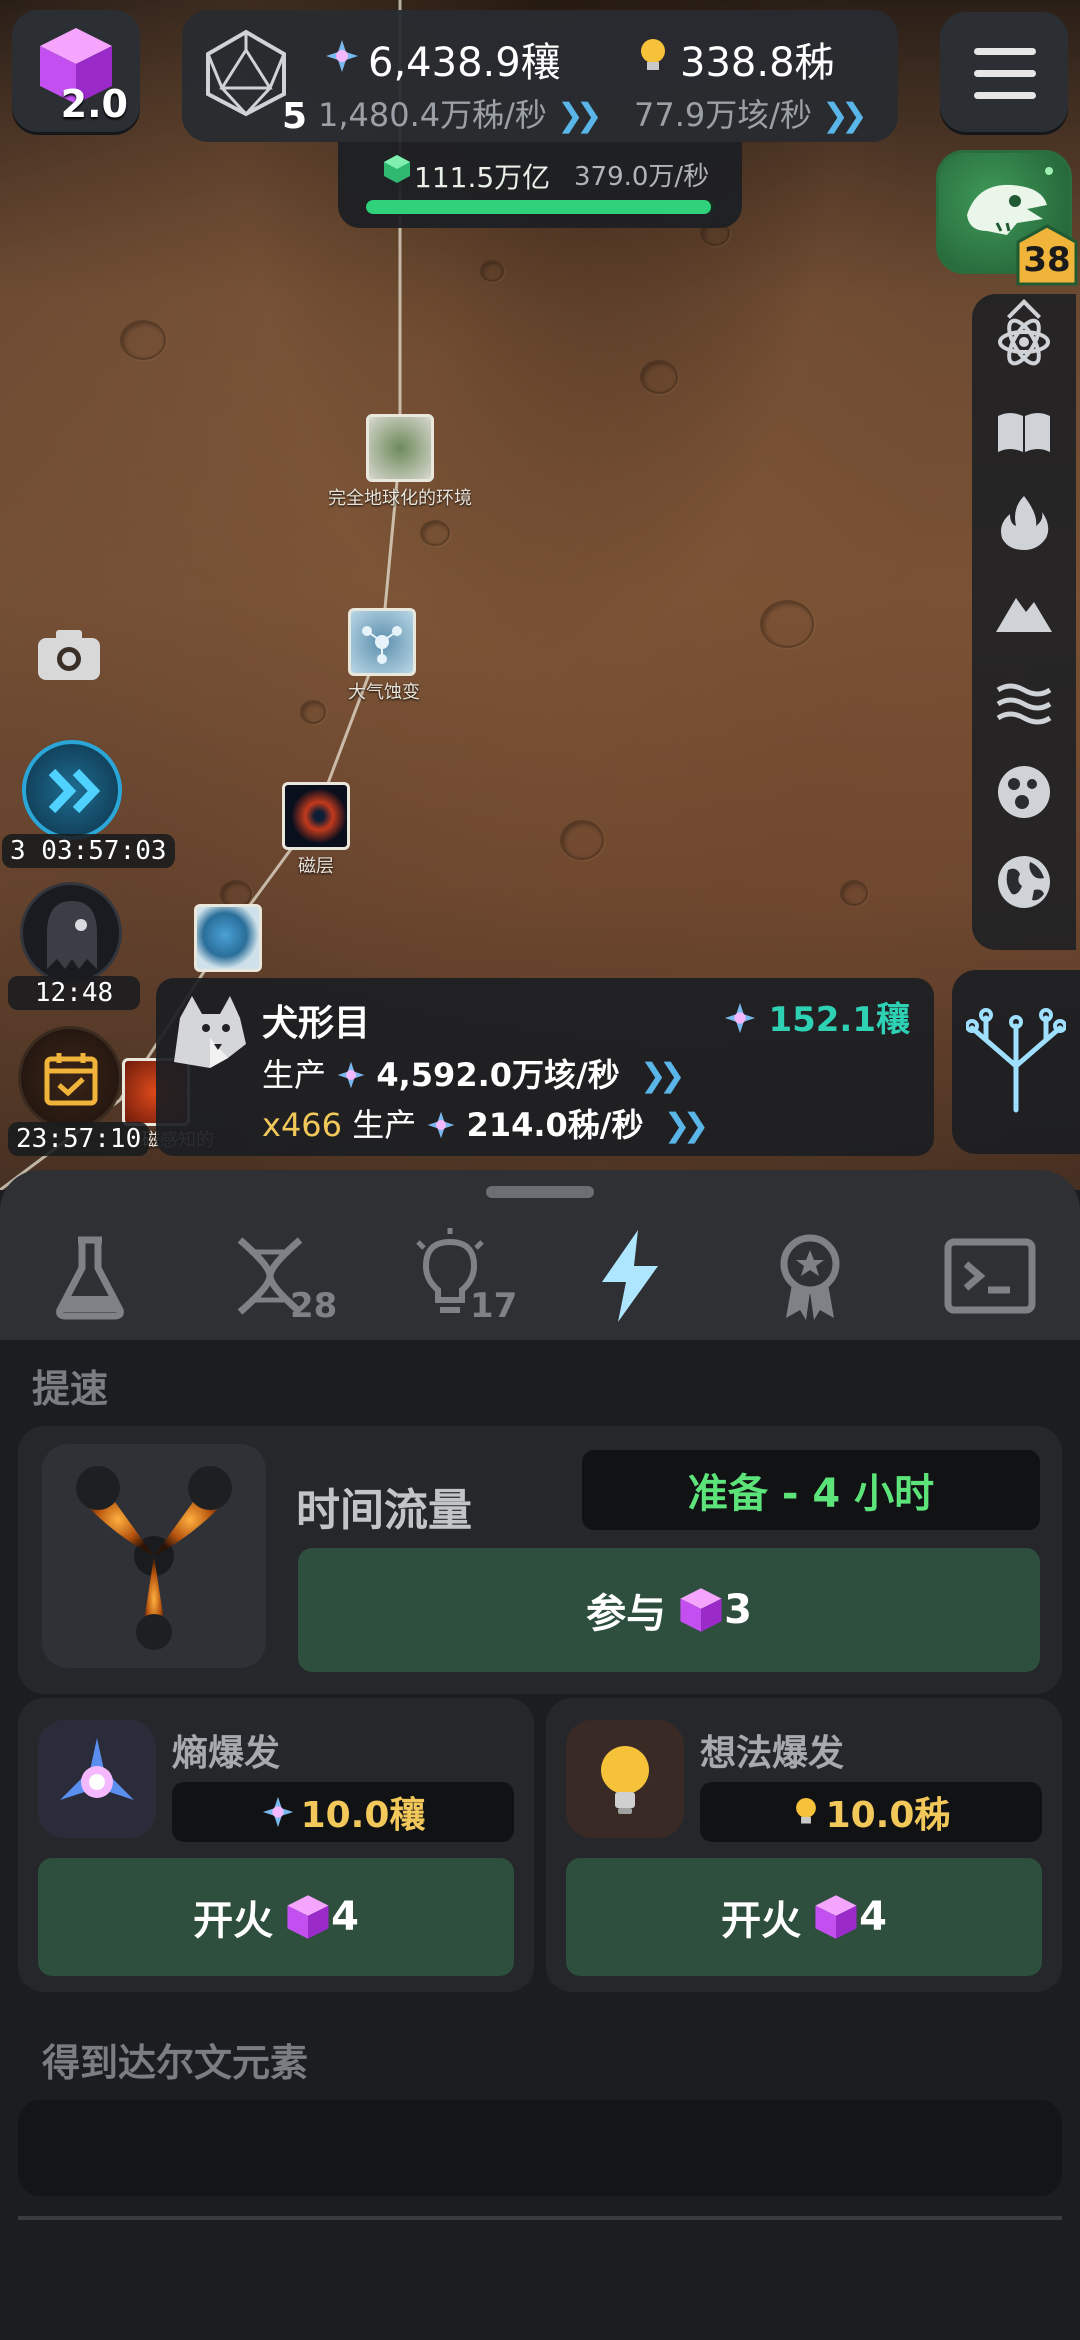 Image resolution: width=1080 pixels, height=2340 pixels. Describe the element at coordinates (626, 1614) in the screenshot. I see `engage-label: 参与` at that location.